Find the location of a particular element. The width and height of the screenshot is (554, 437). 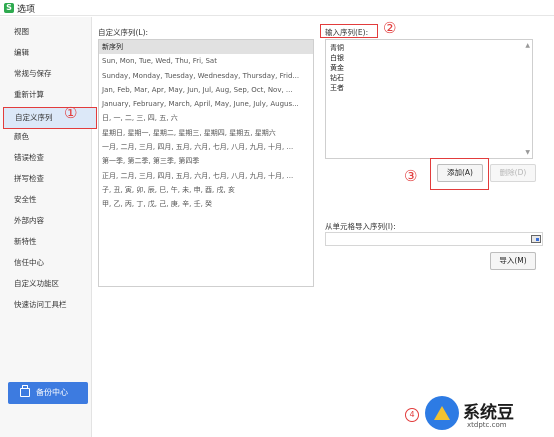

input-sequence-textarea: 青铜 白银 黄金 钻石 王者 ▲ ▼ is located at coordinates (429, 99).